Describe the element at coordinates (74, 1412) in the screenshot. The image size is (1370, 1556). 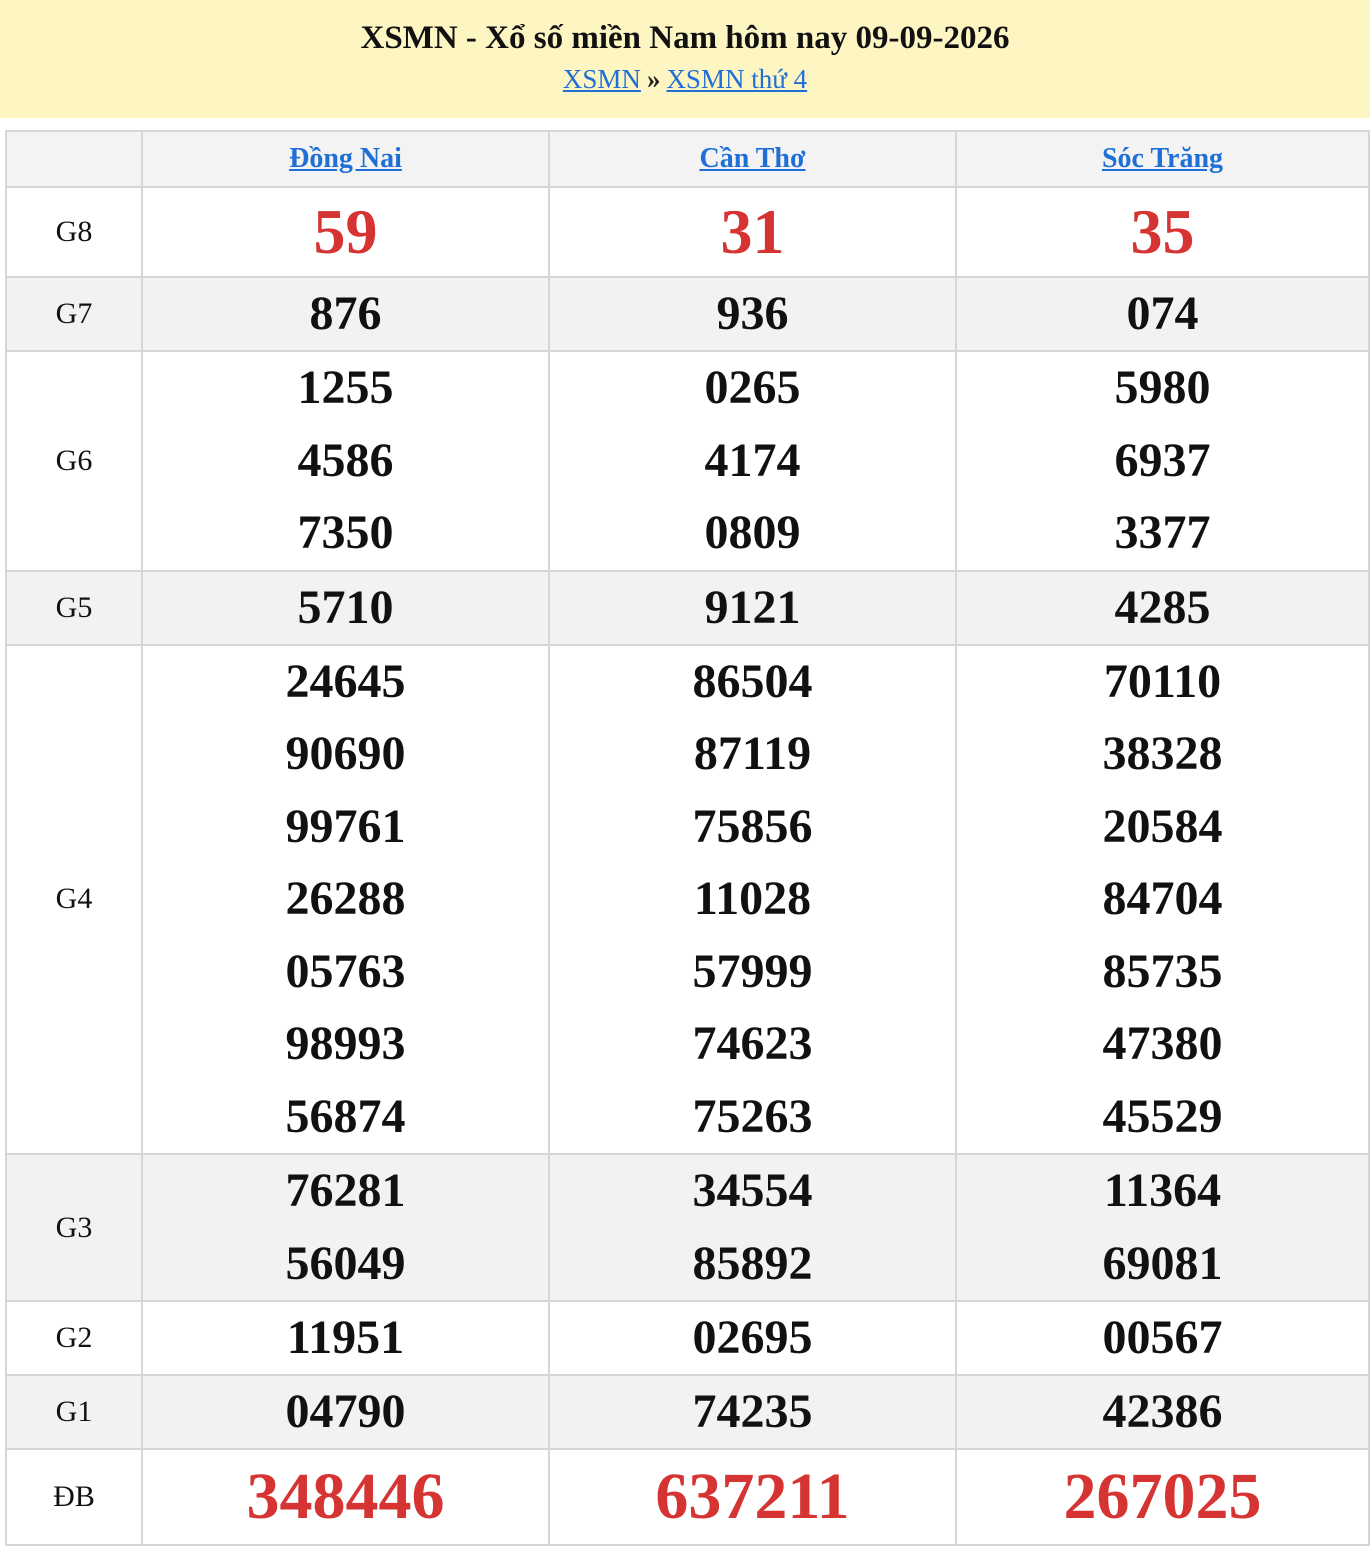
I see `prize-label: G1` at that location.